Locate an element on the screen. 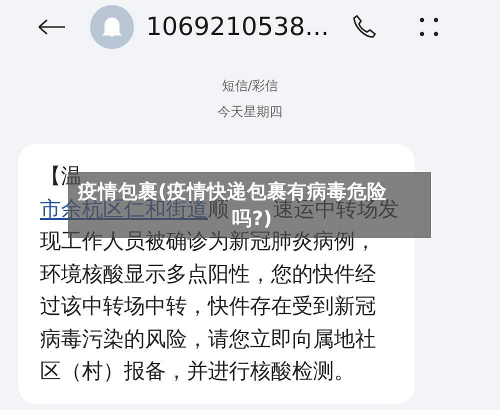 The width and height of the screenshot is (500, 410). message-text: 过该中转场中转，快件存在受到新冠 is located at coordinates (208, 306).